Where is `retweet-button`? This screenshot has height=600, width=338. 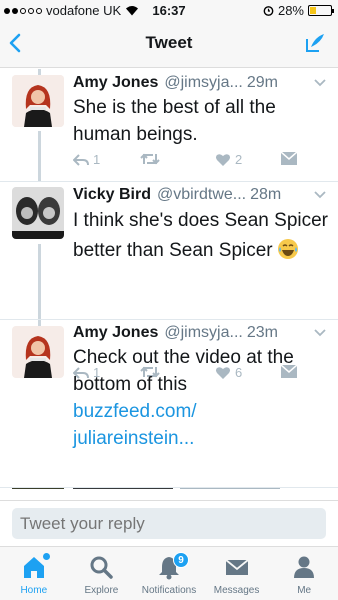
retweet-button is located at coordinates (152, 159).